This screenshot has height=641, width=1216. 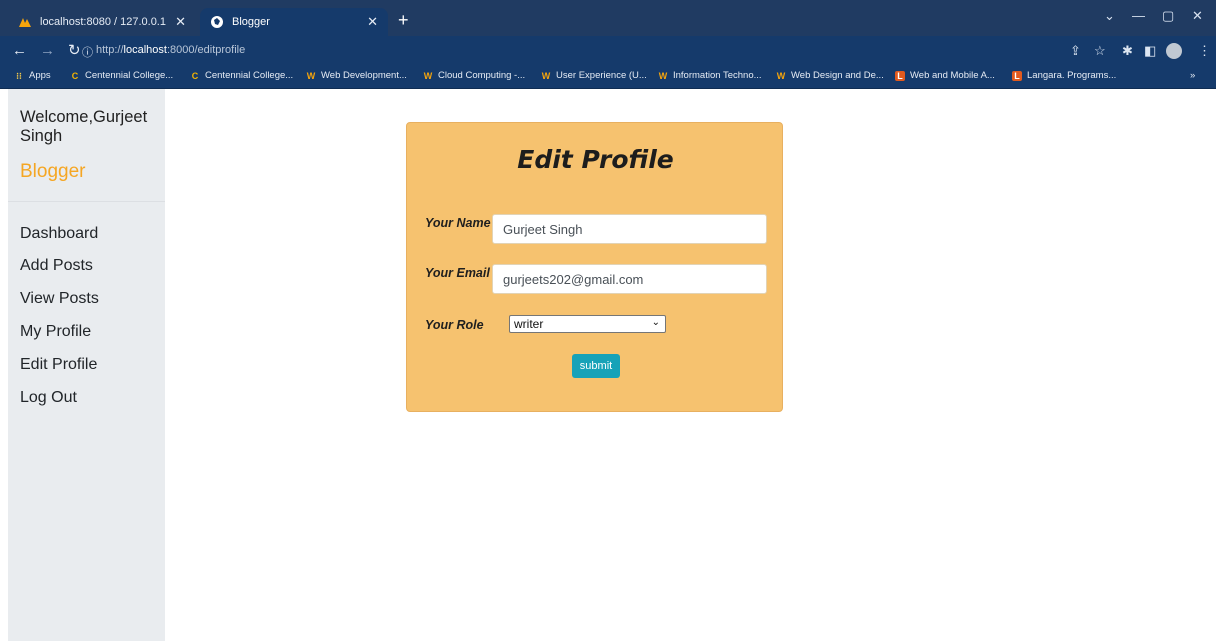 I want to click on sidebar-item-my-profile: My Profile, so click(x=55, y=332).